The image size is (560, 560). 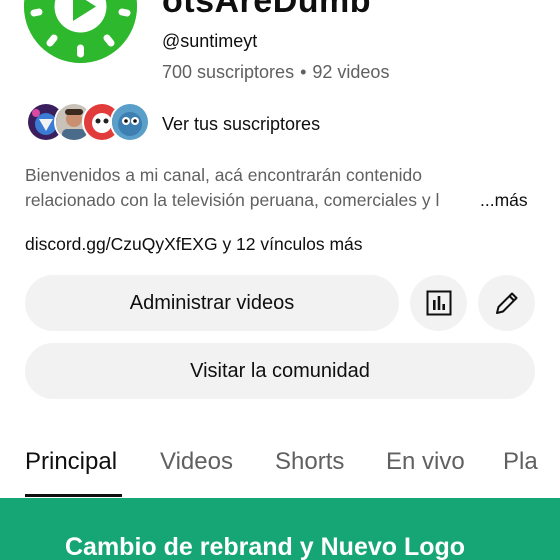 What do you see at coordinates (351, 72) in the screenshot?
I see `video-count: 92 videos` at bounding box center [351, 72].